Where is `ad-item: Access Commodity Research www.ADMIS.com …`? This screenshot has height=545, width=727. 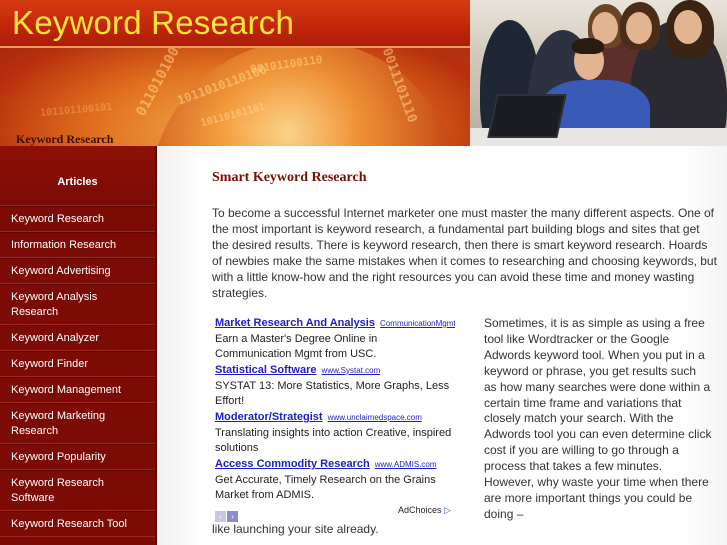
ad-item: Access Commodity Research www.ADMIS.com … is located at coordinates (335, 480).